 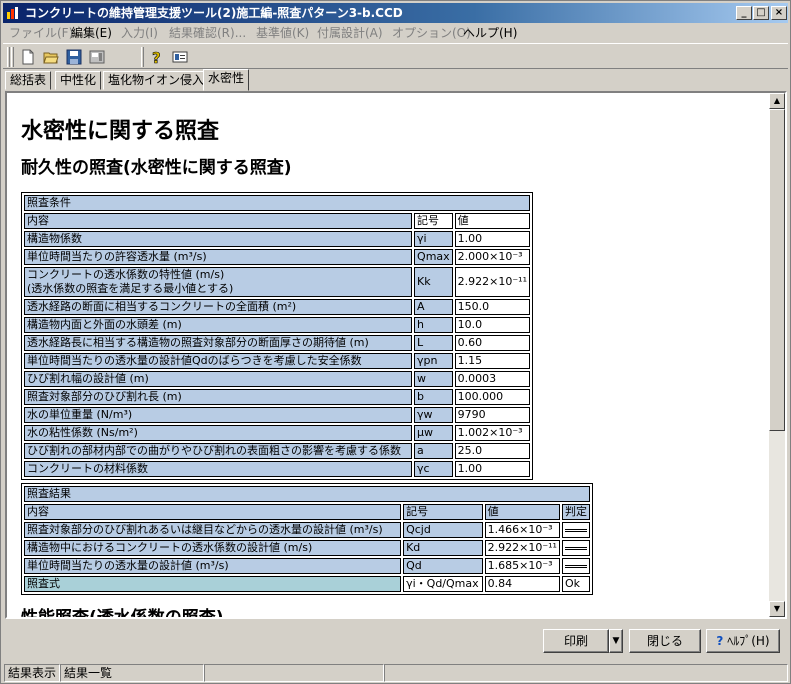 I want to click on result-symbol: Kd, so click(x=443, y=548).